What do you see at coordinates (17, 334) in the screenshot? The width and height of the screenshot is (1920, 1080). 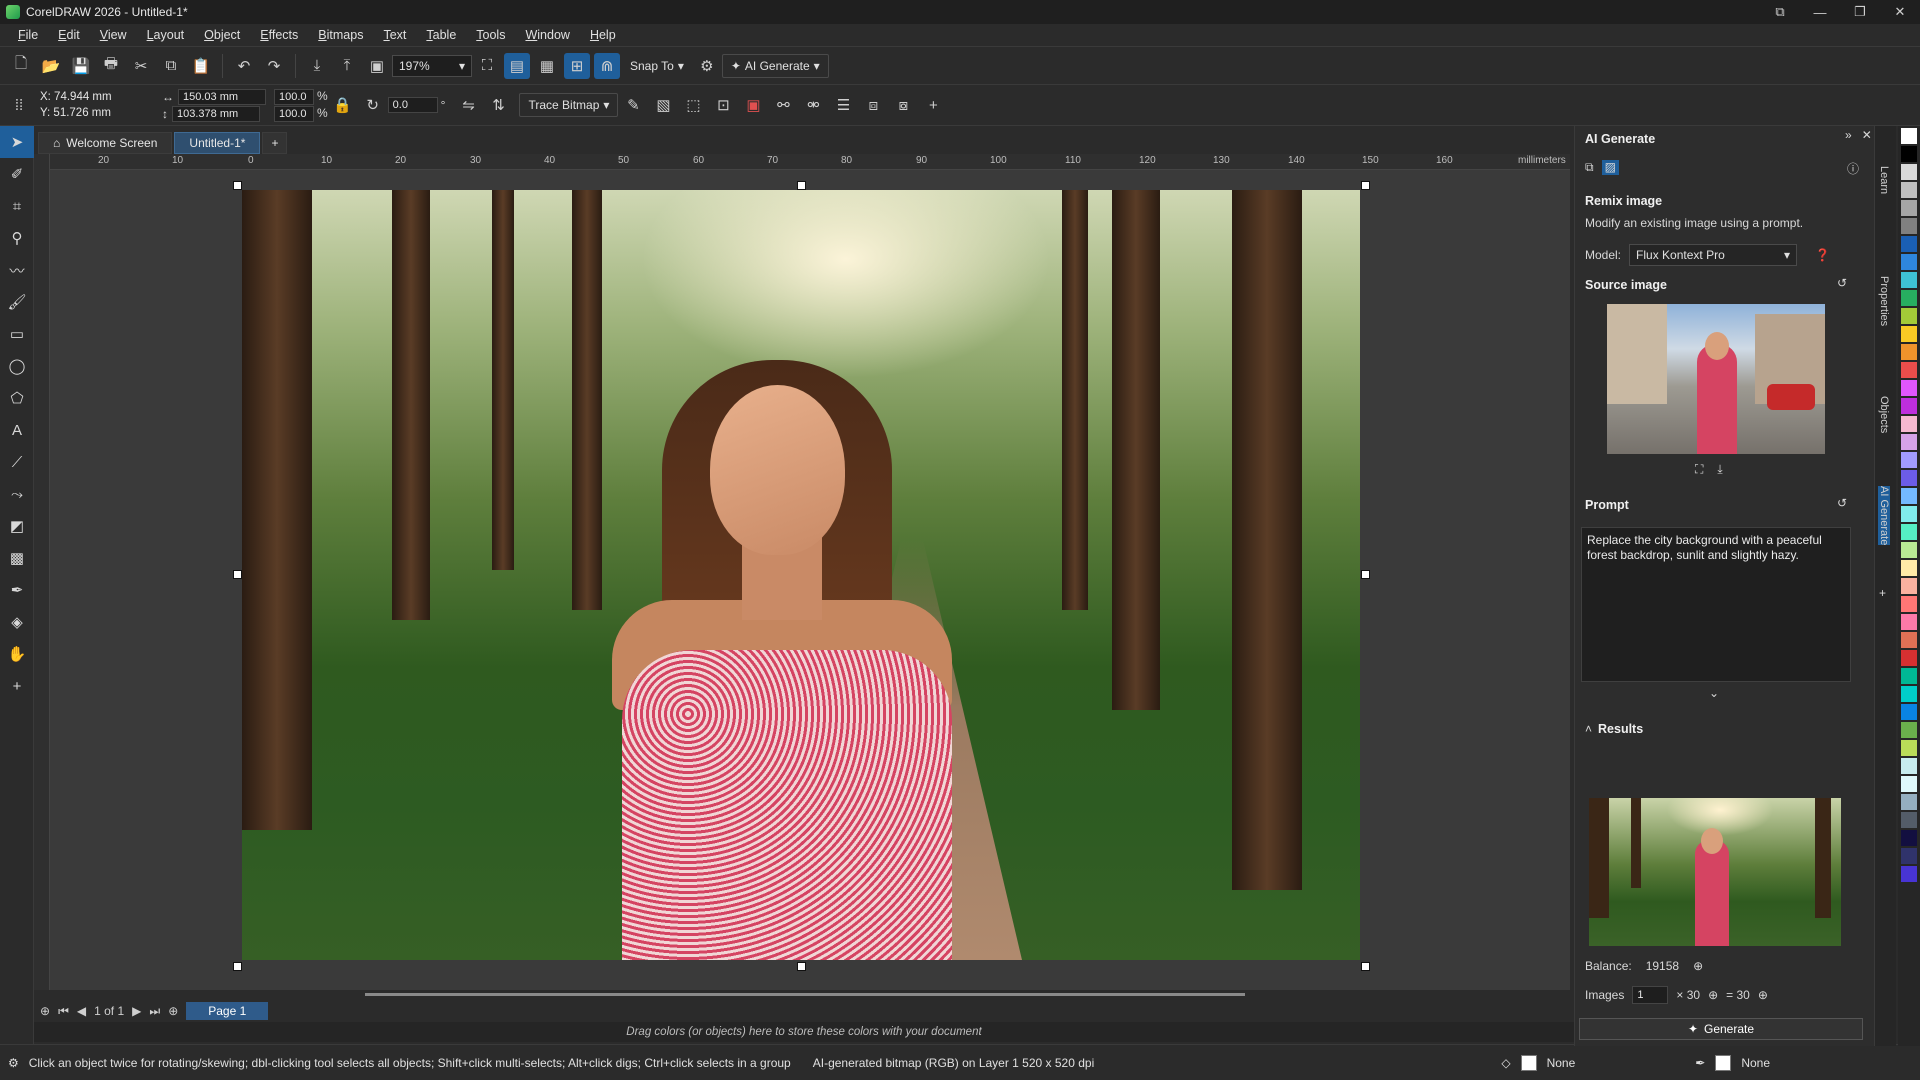 I see `rectangle-tool-icon: ▭` at bounding box center [17, 334].